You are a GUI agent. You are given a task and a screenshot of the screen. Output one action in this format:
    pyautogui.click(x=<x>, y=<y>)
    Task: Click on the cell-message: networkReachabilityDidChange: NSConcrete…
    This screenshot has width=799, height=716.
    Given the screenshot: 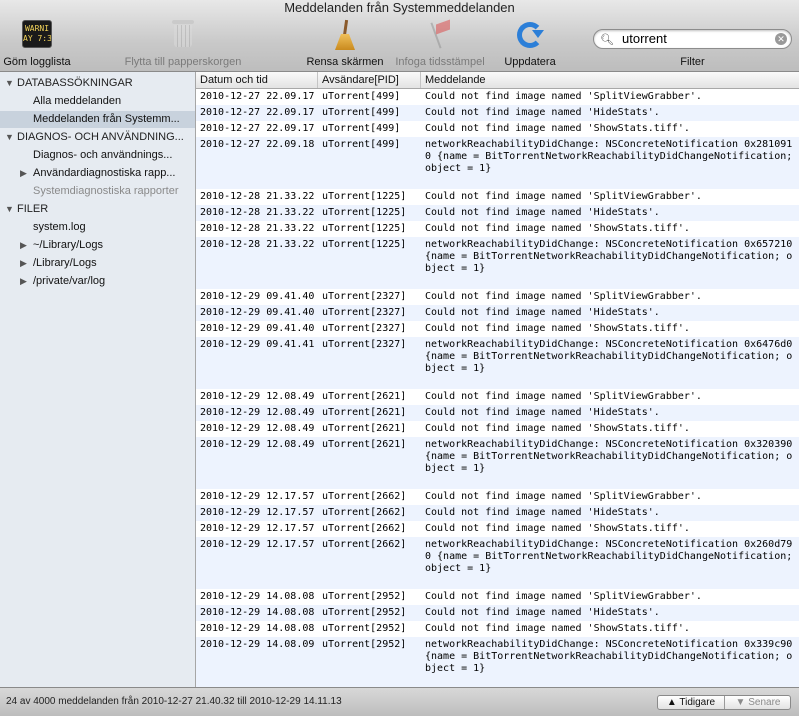 What is the action you would take?
    pyautogui.click(x=609, y=456)
    